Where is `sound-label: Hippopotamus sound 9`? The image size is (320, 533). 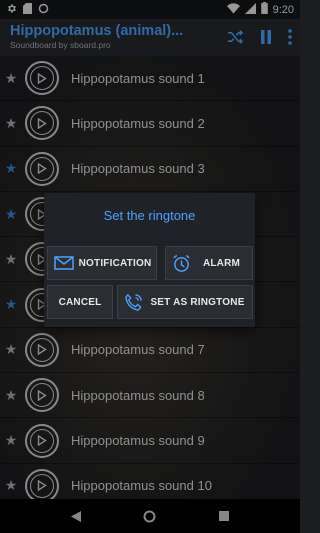 sound-label: Hippopotamus sound 9 is located at coordinates (138, 440).